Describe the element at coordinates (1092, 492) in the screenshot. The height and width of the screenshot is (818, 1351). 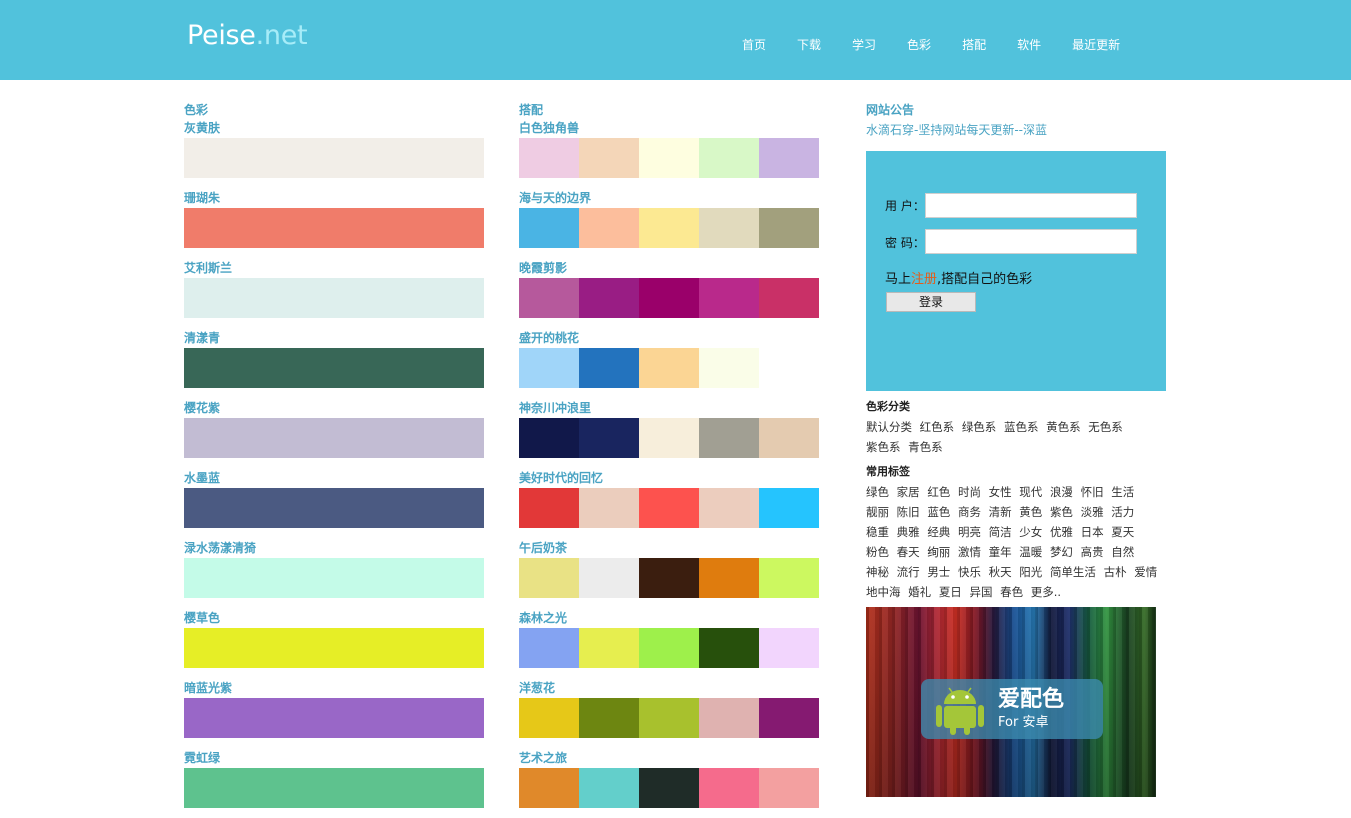
I see `tag-link: 怀旧` at that location.